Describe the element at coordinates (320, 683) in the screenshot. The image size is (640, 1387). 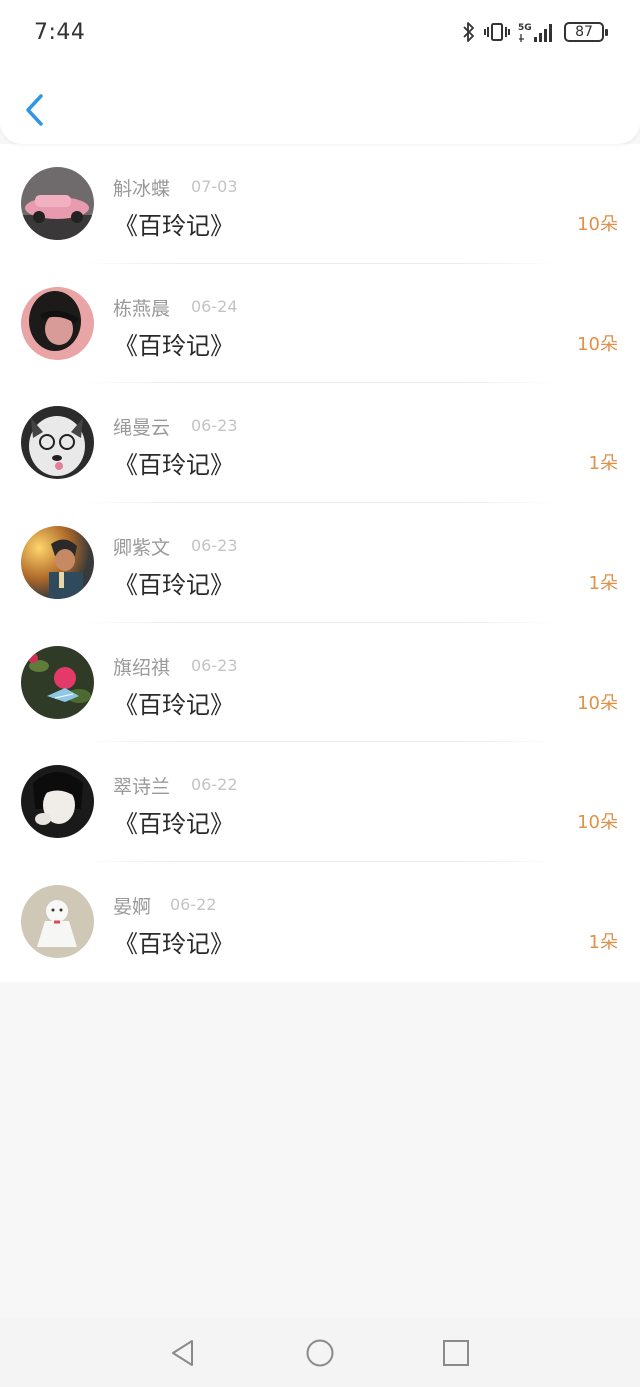
I see `list-item: 旗绍祺 06-23 《百玲记》 10朵` at that location.